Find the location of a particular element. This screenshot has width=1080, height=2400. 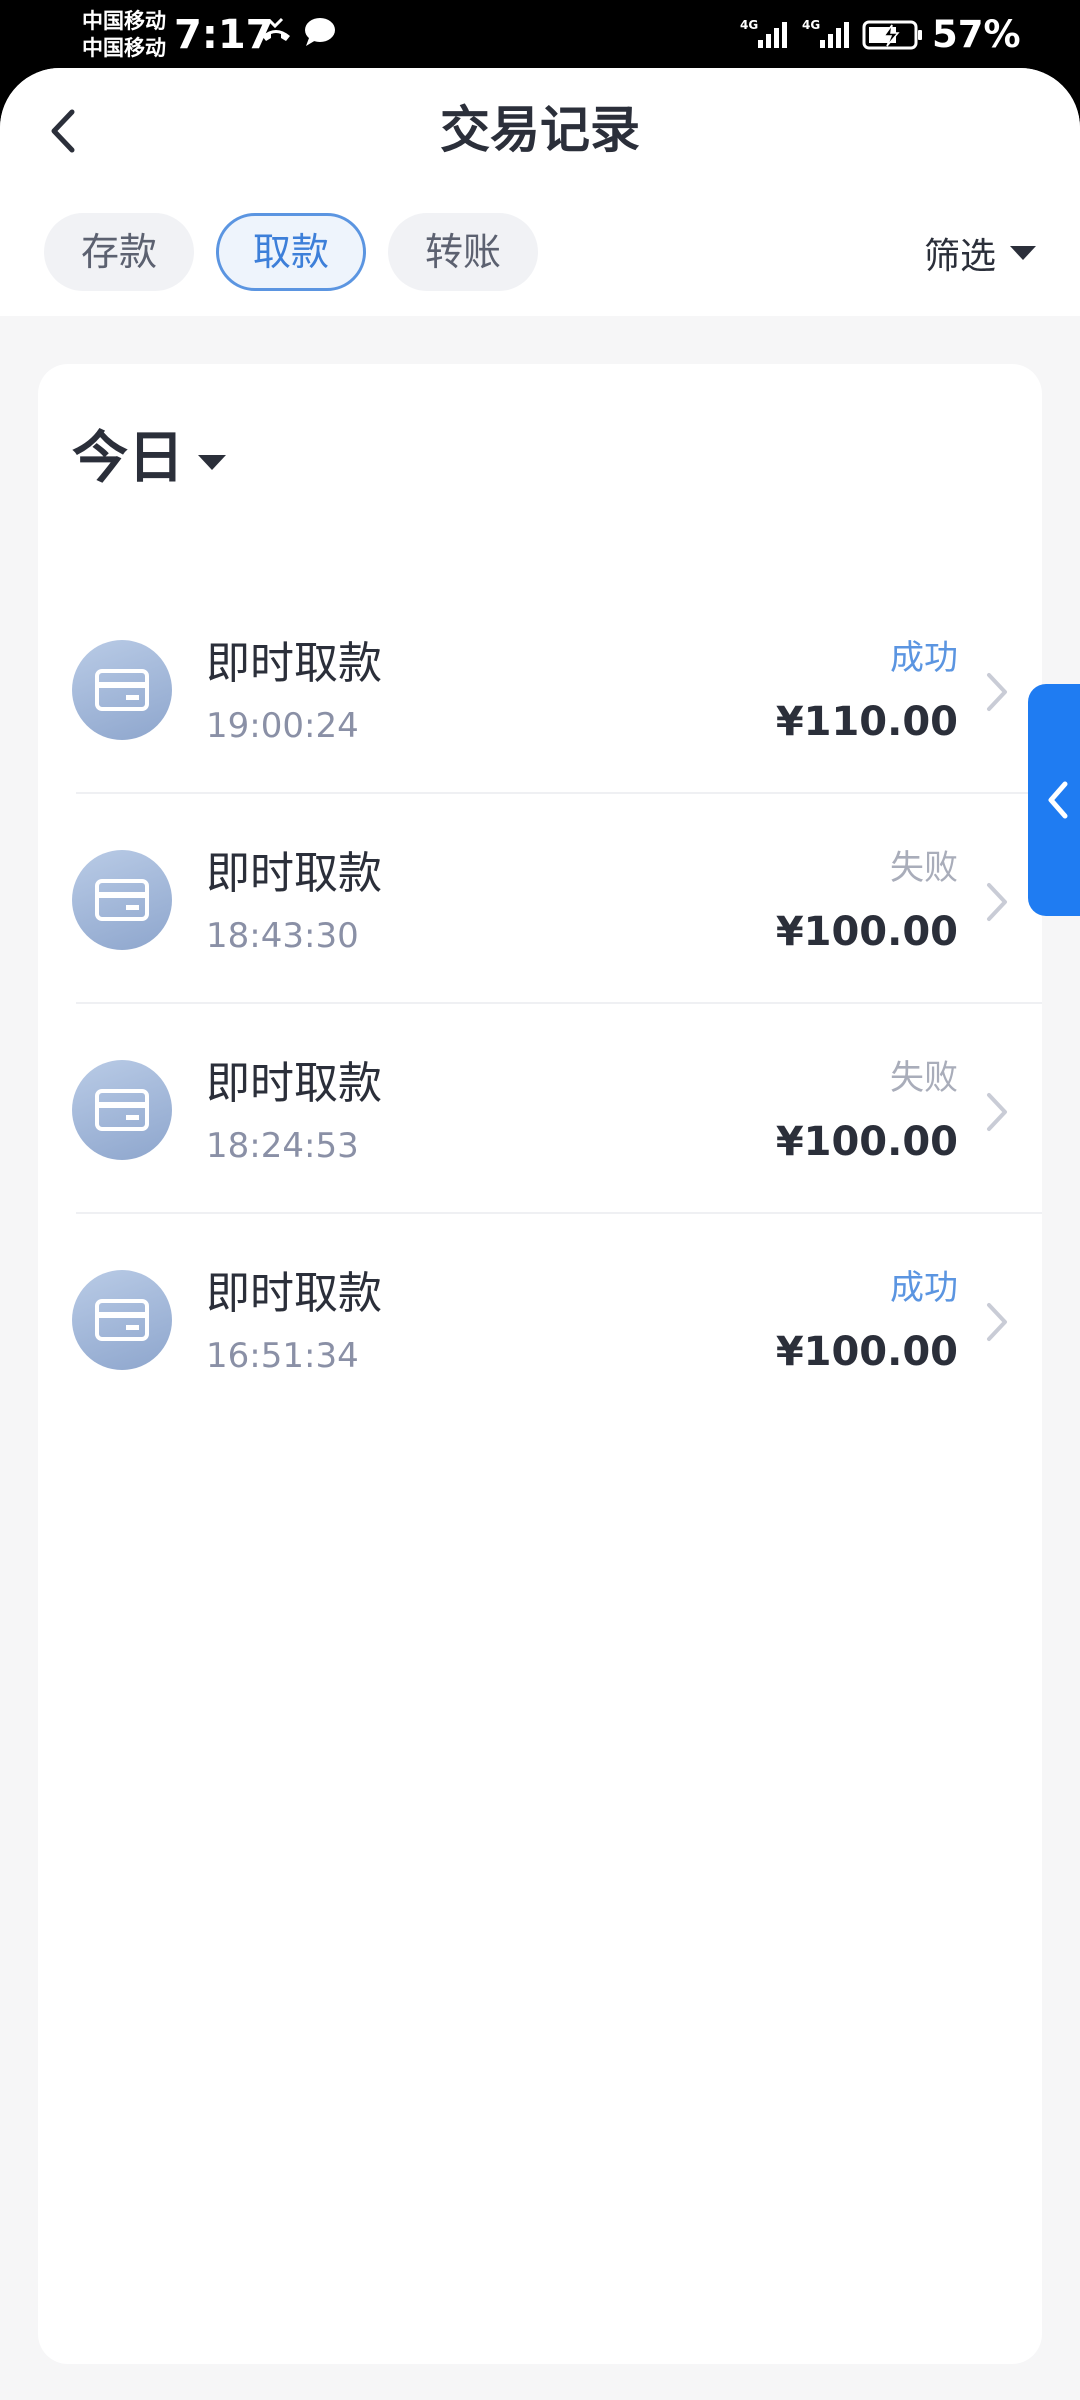

back-button is located at coordinates (63, 131).